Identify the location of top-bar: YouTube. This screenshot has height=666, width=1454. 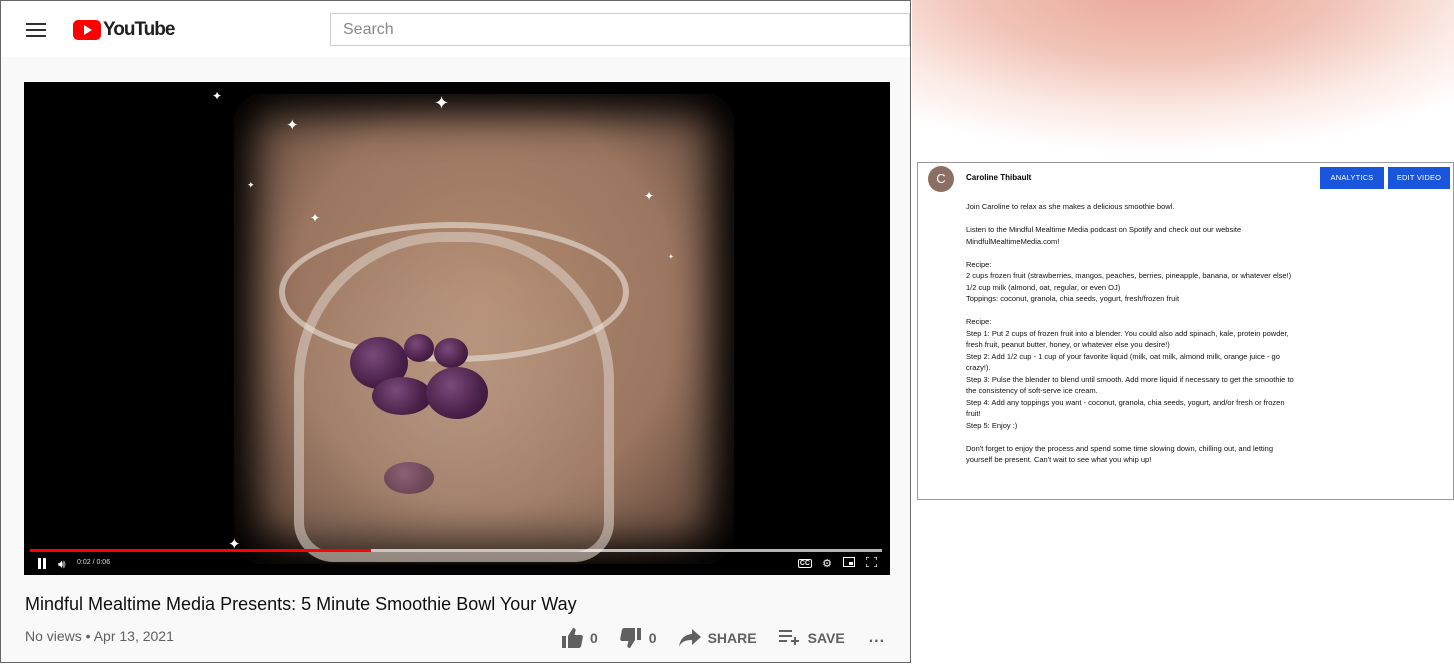
(455, 29).